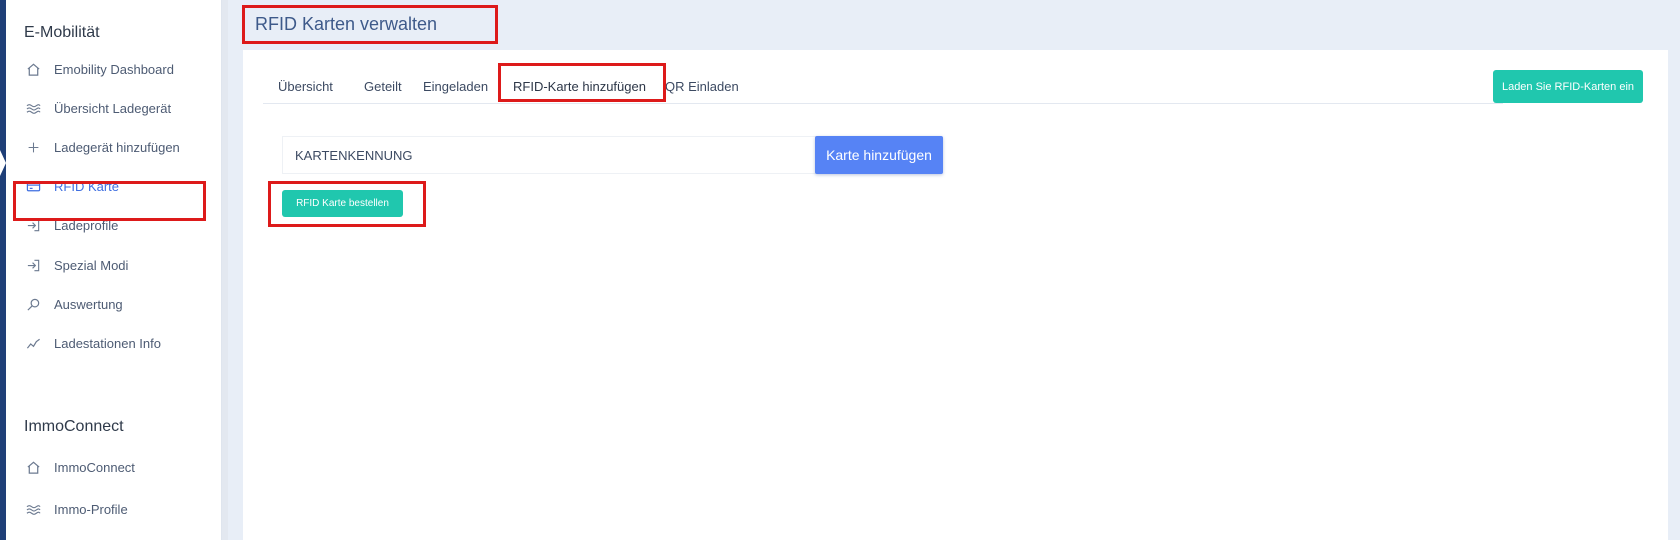  I want to click on order-rfid-card-button: RFID Karte bestellen, so click(342, 203).